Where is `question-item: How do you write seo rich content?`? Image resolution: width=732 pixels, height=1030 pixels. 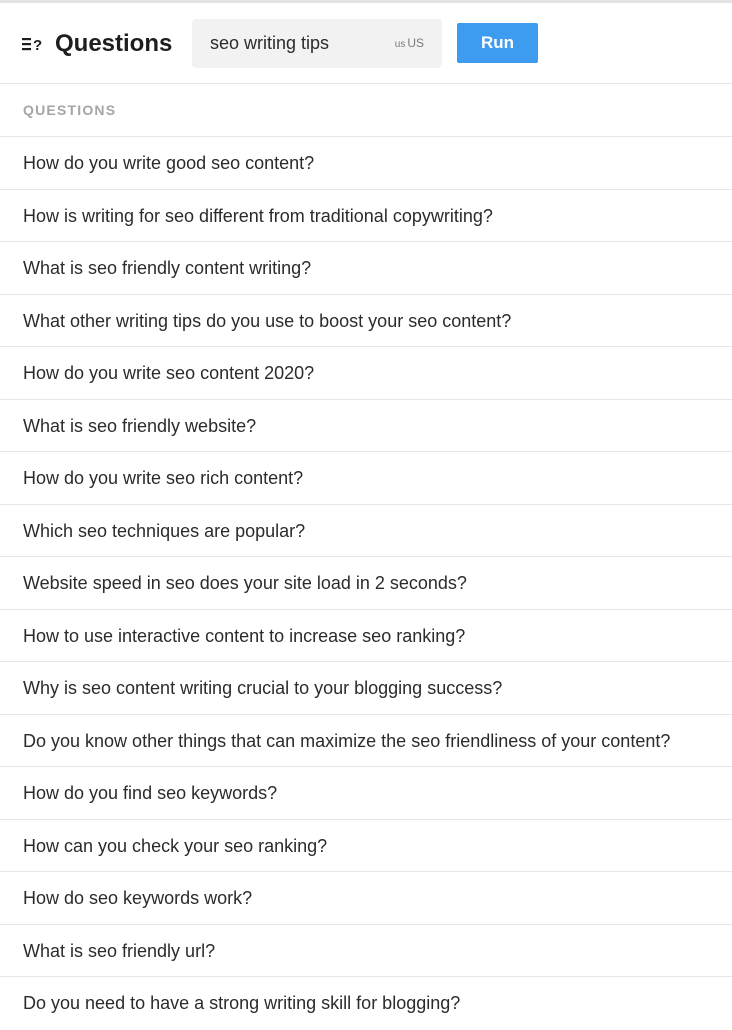 question-item: How do you write seo rich content? is located at coordinates (366, 478).